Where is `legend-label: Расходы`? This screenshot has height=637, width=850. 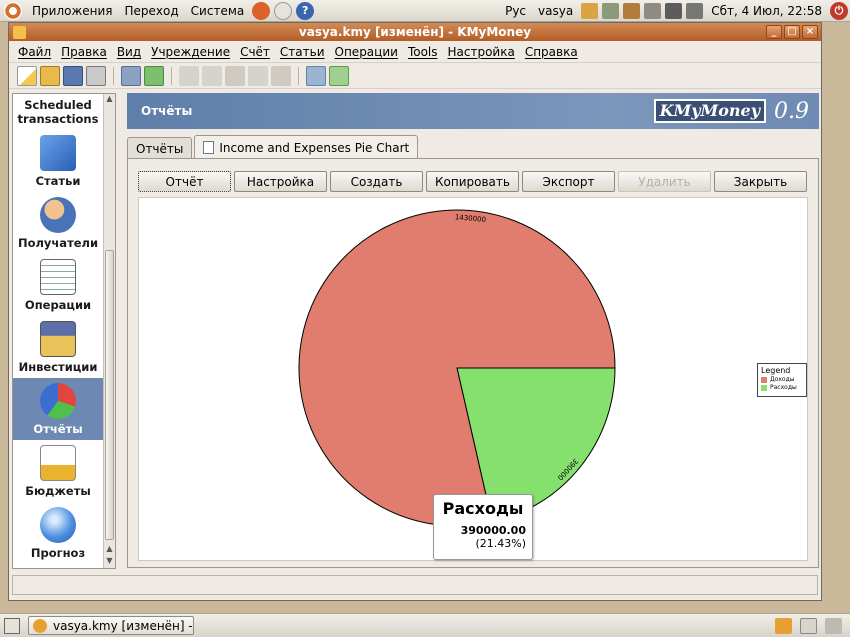 legend-label: Расходы is located at coordinates (783, 387).